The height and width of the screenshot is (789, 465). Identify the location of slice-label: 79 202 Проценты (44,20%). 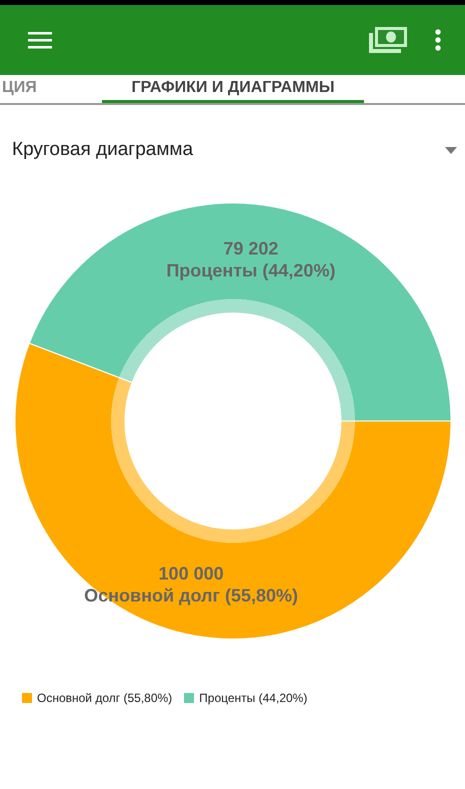
(251, 259).